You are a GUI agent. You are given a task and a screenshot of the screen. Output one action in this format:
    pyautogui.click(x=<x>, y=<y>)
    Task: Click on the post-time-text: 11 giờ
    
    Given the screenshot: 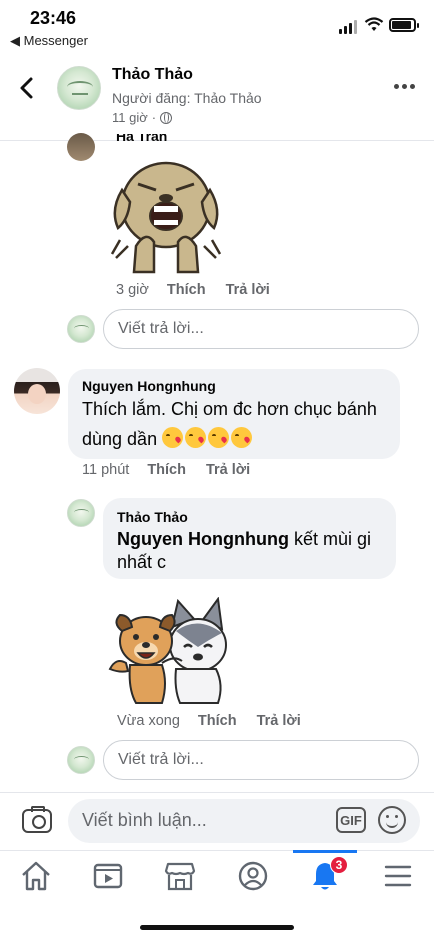 What is the action you would take?
    pyautogui.click(x=130, y=117)
    